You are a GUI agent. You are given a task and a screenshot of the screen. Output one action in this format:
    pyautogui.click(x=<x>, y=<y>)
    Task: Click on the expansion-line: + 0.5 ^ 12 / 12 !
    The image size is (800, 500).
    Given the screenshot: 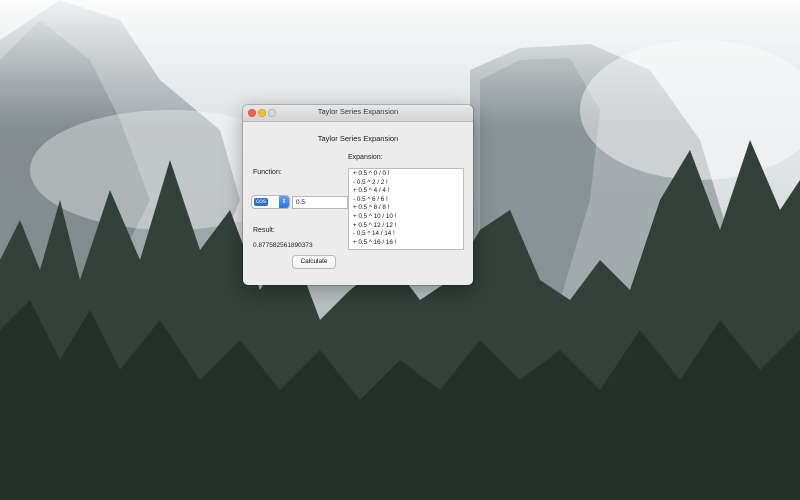 What is the action you would take?
    pyautogui.click(x=375, y=225)
    